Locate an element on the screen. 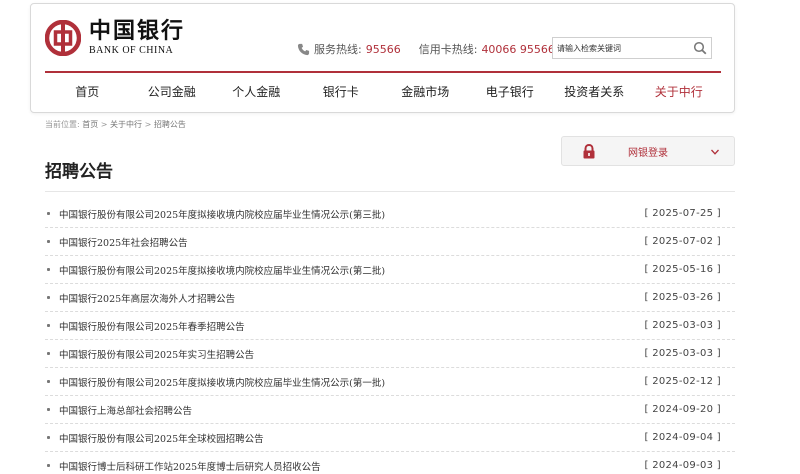 The width and height of the screenshot is (800, 474). page-title: 招聘公告 is located at coordinates (79, 172).